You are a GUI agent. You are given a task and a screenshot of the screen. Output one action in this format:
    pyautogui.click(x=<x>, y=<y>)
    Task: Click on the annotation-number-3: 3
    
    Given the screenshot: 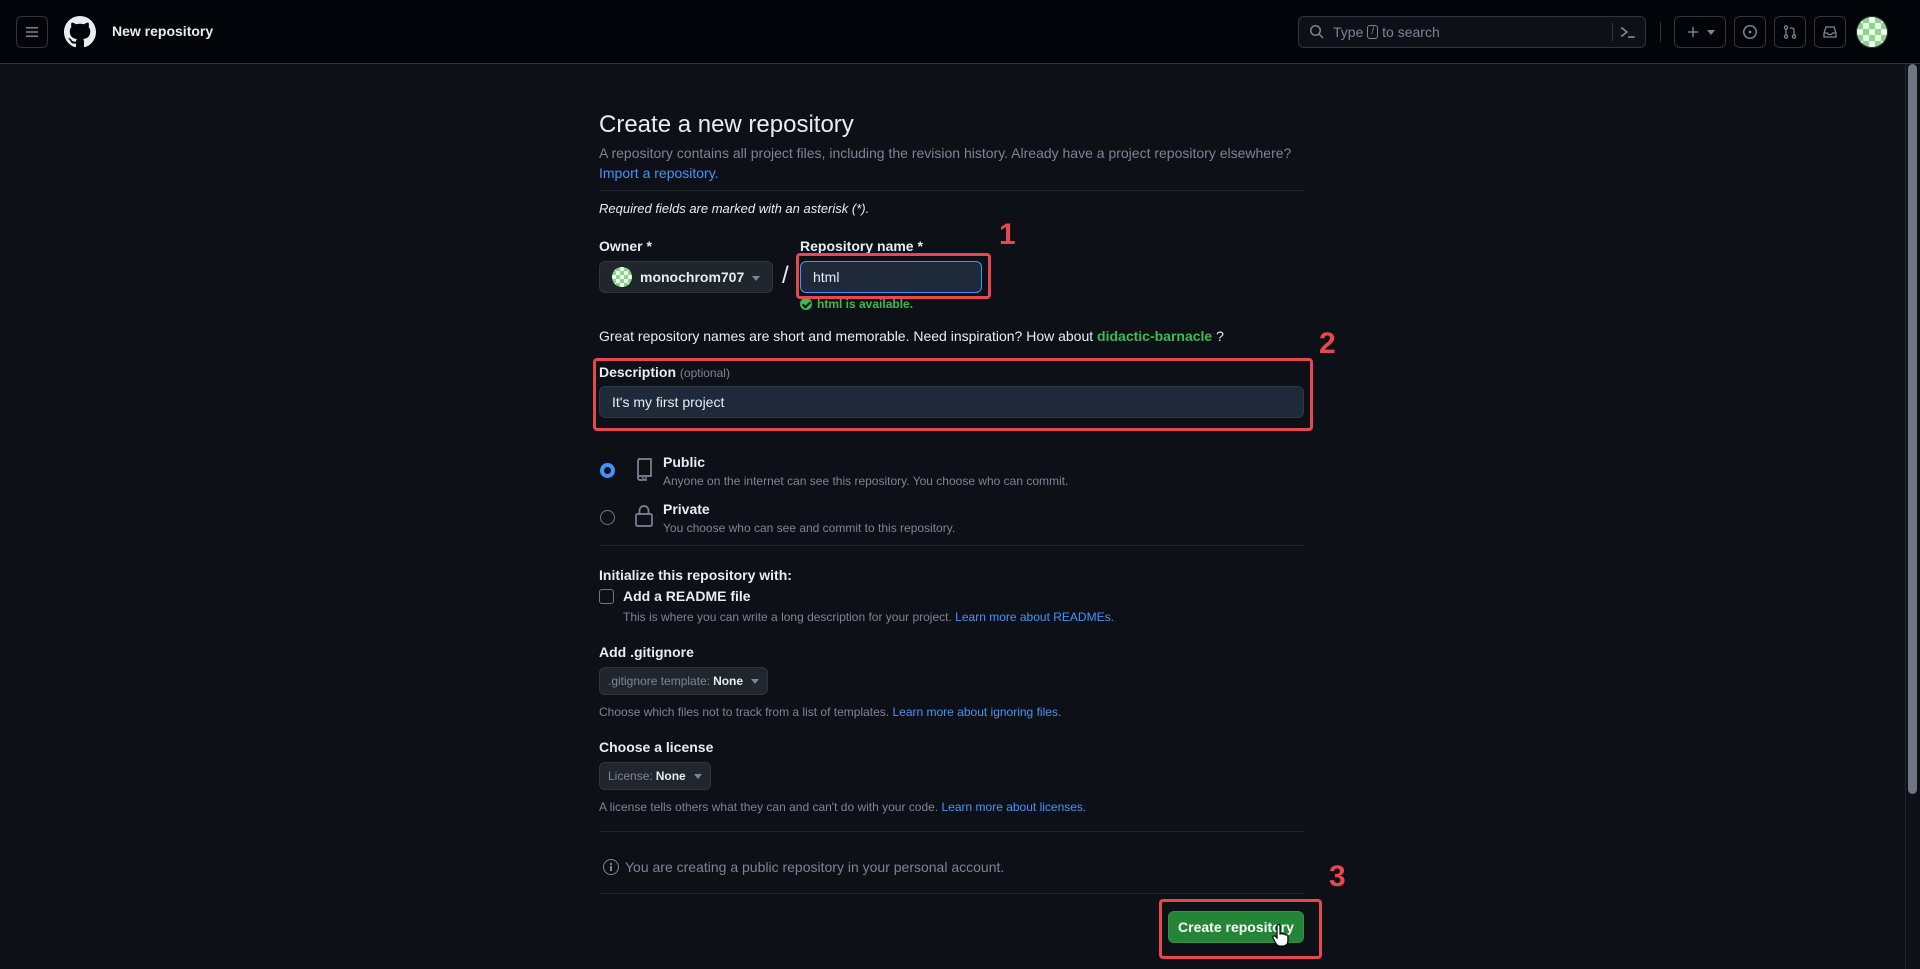 What is the action you would take?
    pyautogui.click(x=1337, y=876)
    